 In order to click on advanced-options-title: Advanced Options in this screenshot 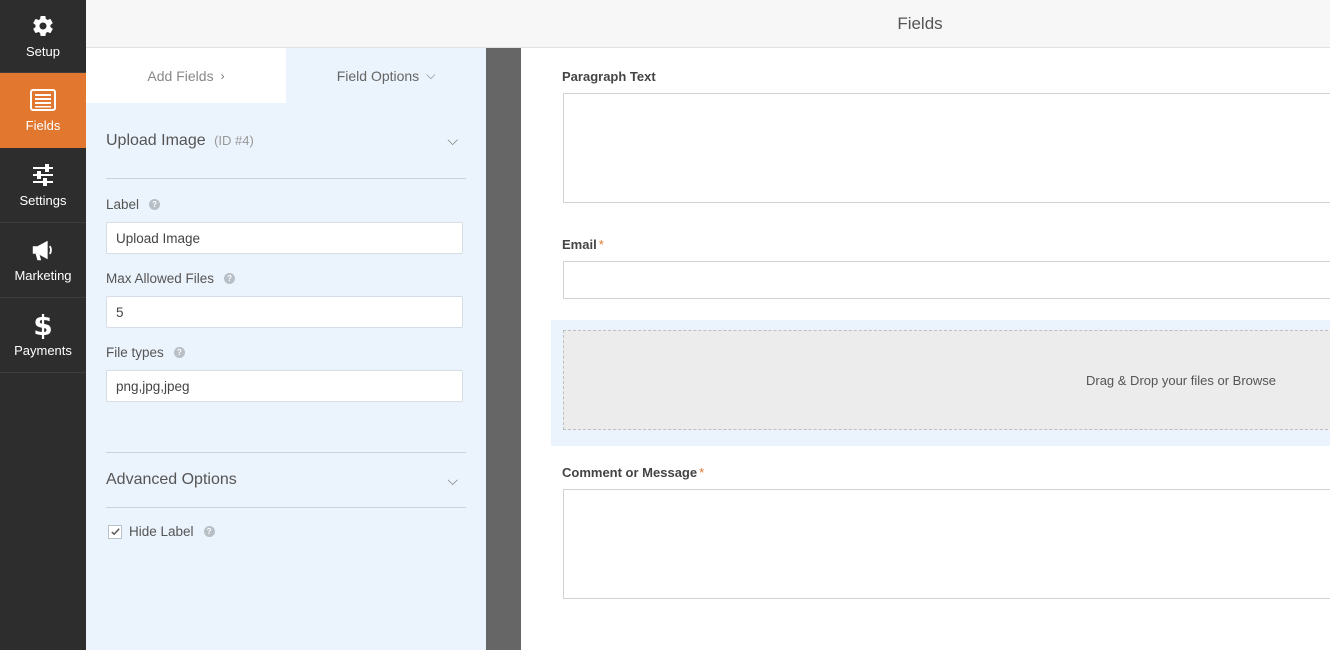, I will do `click(171, 479)`.